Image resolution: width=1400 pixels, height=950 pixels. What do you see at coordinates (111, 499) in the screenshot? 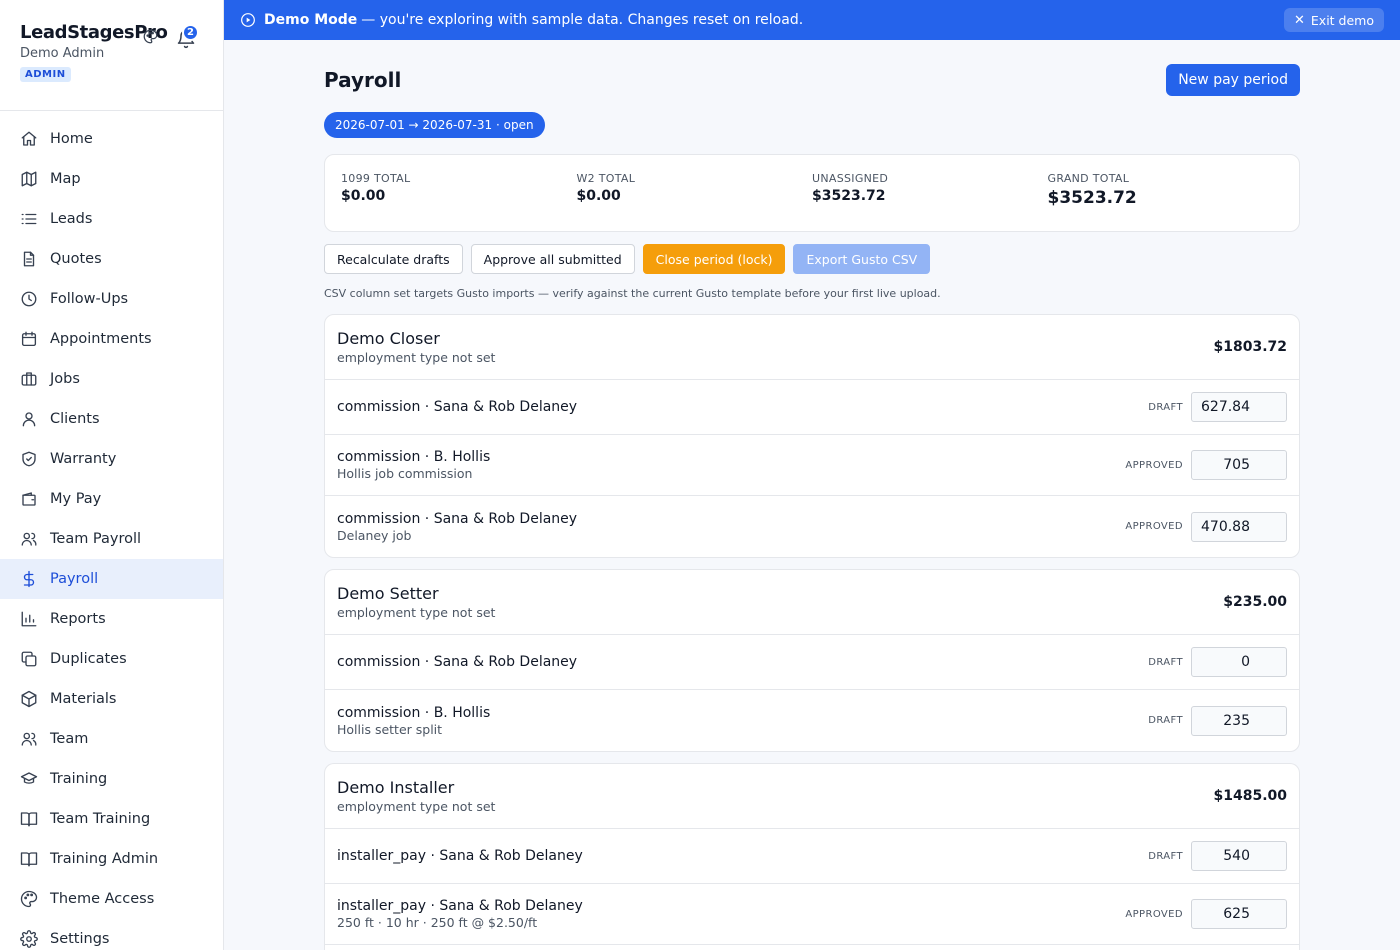
I see `sidebar-item-my-pay: My Pay` at bounding box center [111, 499].